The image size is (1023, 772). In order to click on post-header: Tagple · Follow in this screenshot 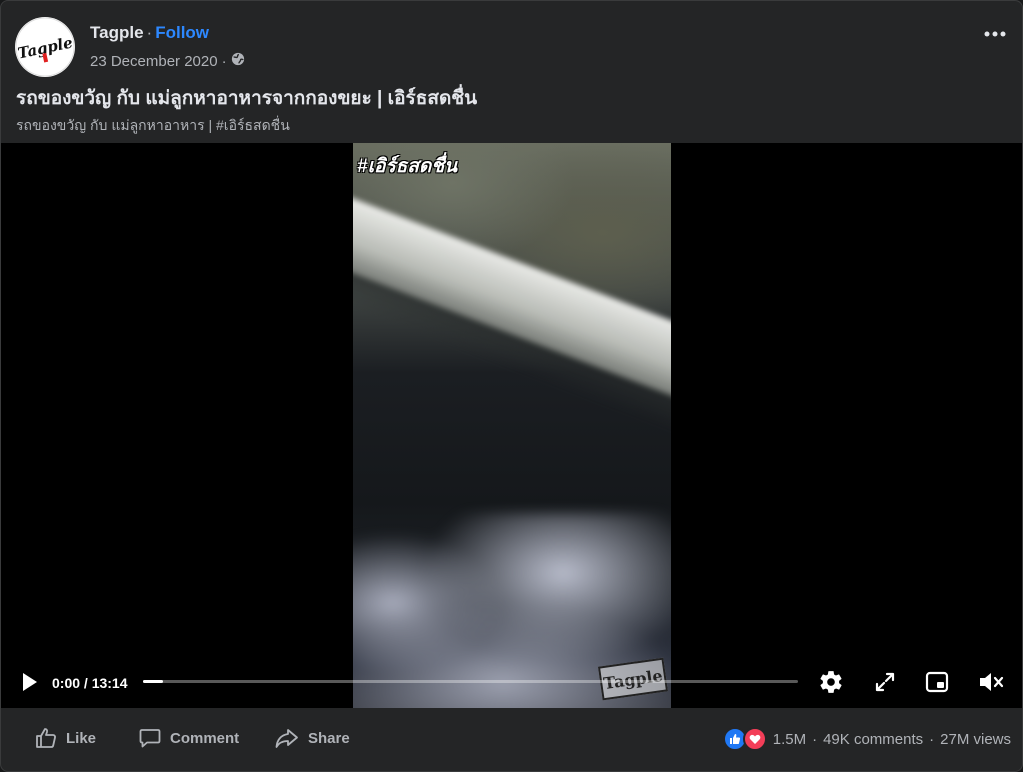, I will do `click(149, 33)`.